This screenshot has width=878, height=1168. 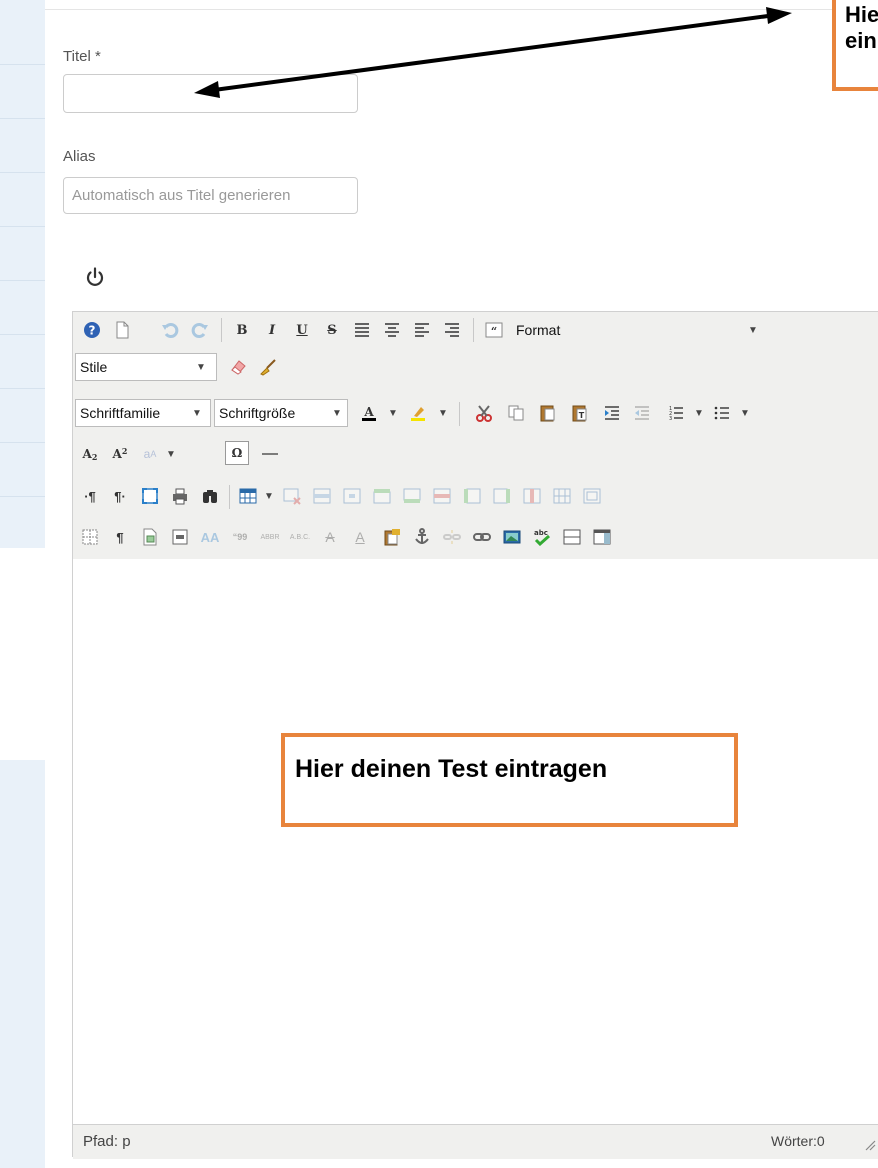 What do you see at coordinates (602, 537) in the screenshot?
I see `layout-sidebar-icon` at bounding box center [602, 537].